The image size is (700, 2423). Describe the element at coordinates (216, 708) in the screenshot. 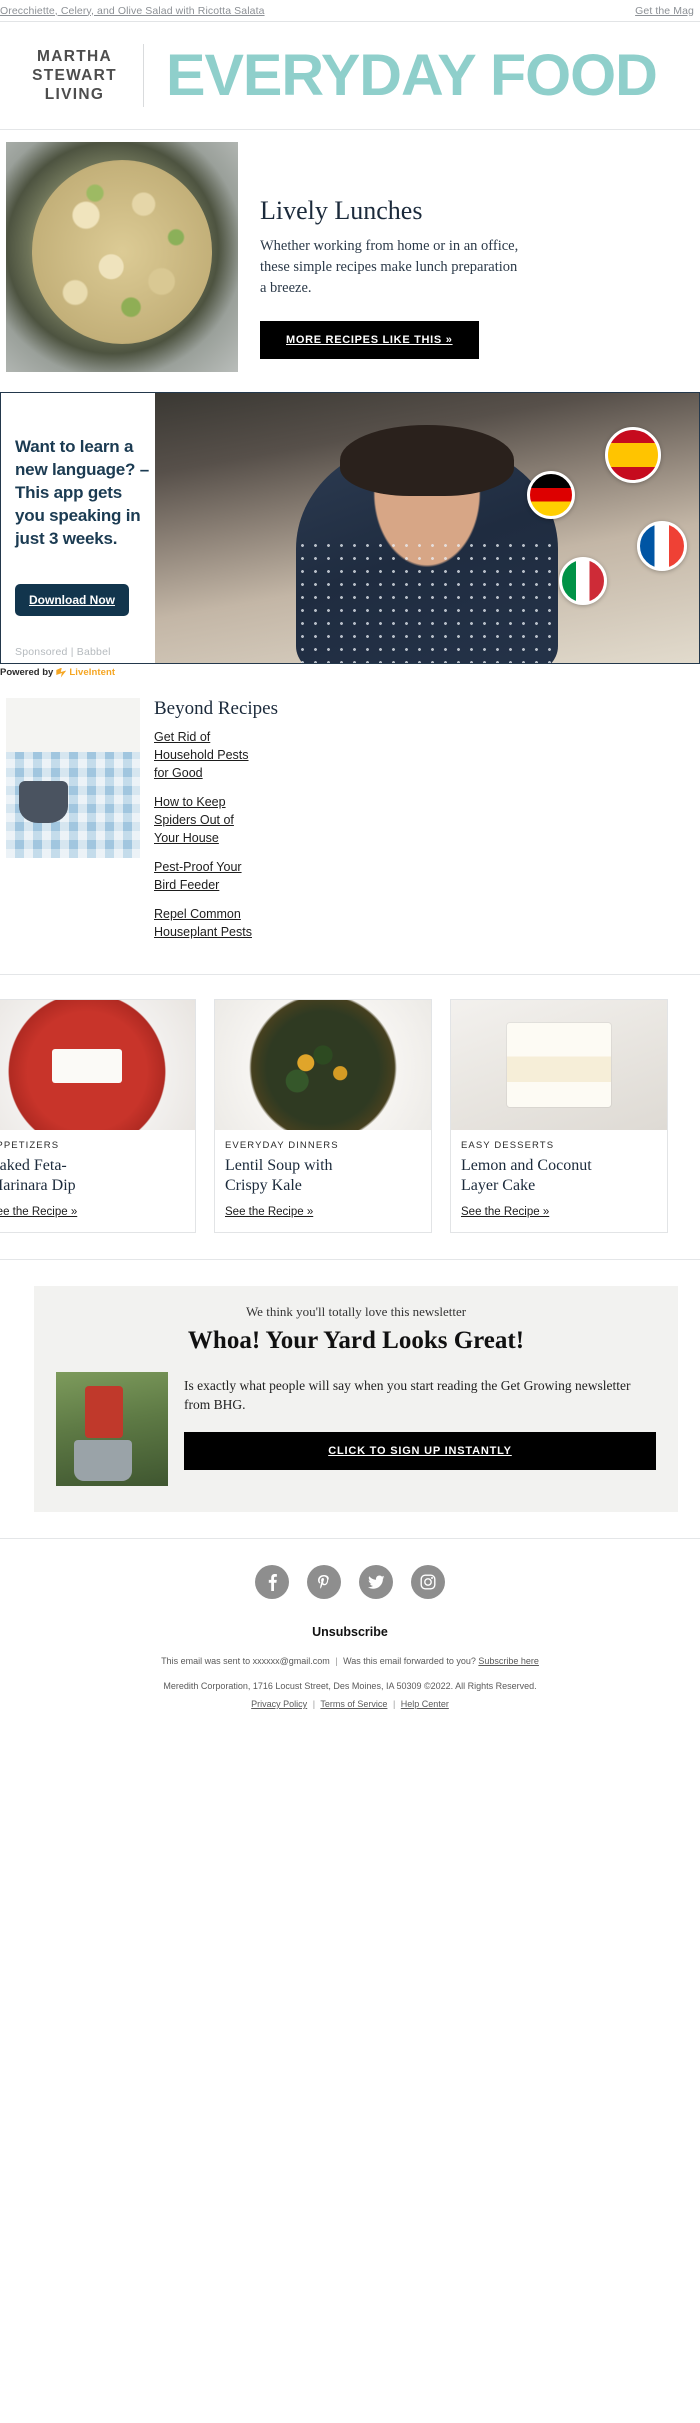

I see `beyond-recipes-heading: Beyond Recipes` at that location.